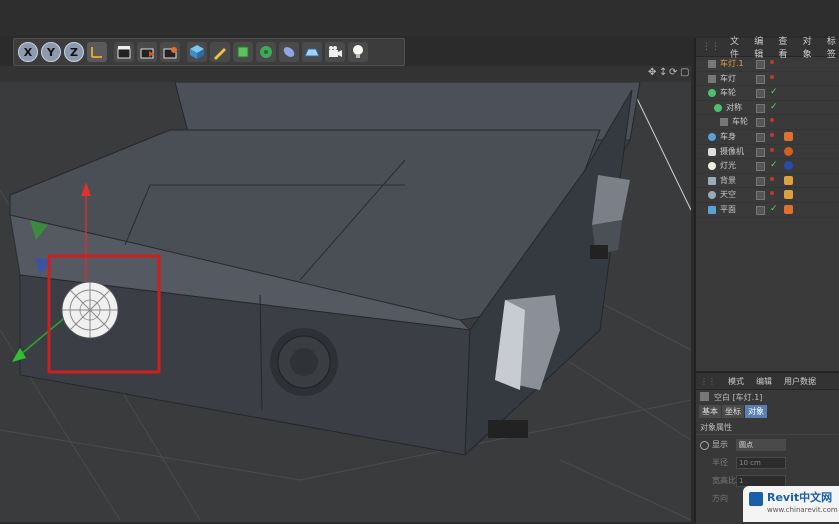  Describe the element at coordinates (767, 137) in the screenshot. I see `object-row: 车身` at that location.